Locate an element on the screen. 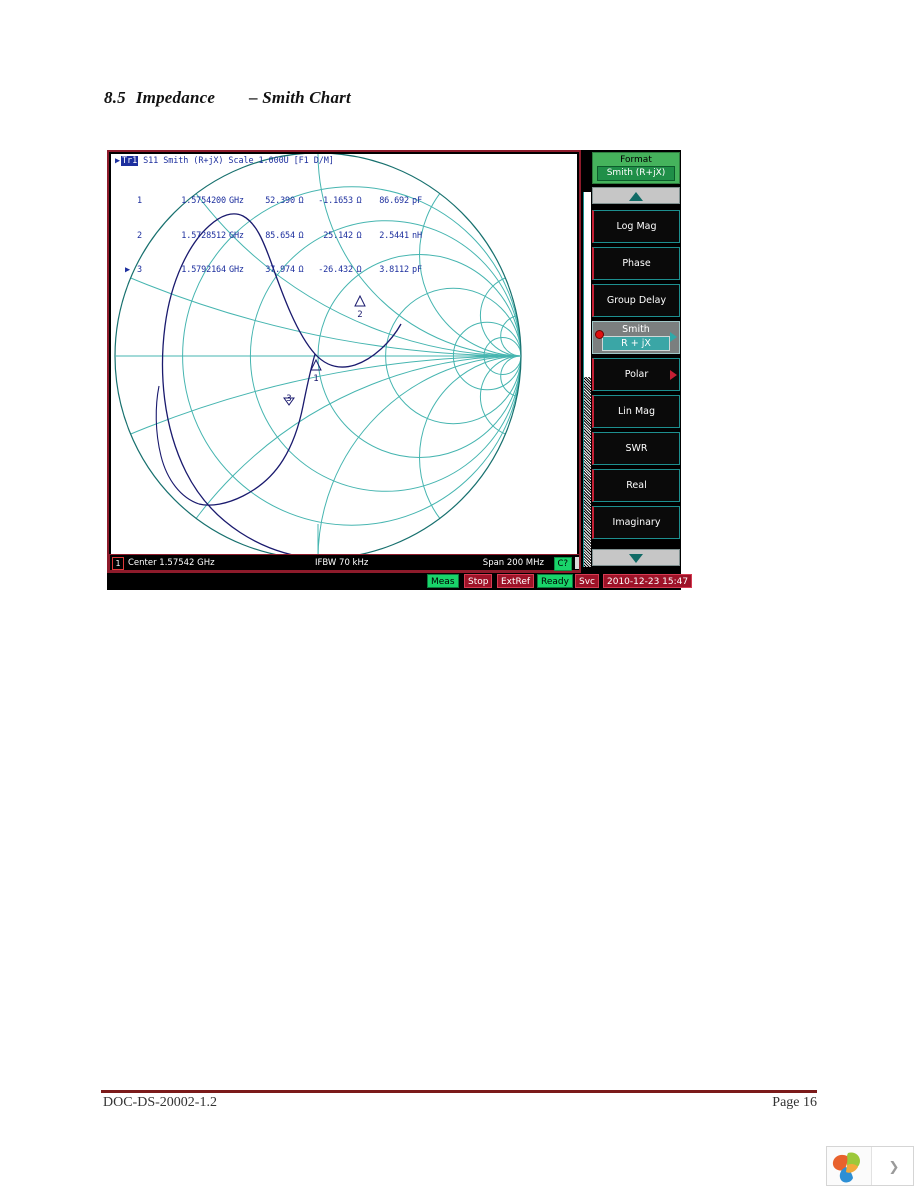 The height and width of the screenshot is (1188, 918). menu-scroll-down-button is located at coordinates (636, 557).